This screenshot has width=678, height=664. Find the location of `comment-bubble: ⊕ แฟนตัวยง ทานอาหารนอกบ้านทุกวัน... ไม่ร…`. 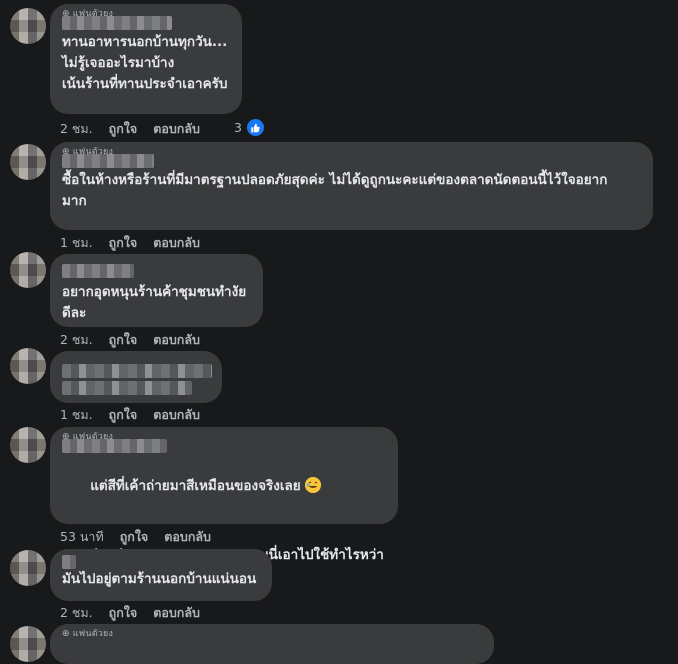

comment-bubble: ⊕ แฟนตัวยง ทานอาหารนอกบ้านทุกวัน... ไม่ร… is located at coordinates (146, 59).